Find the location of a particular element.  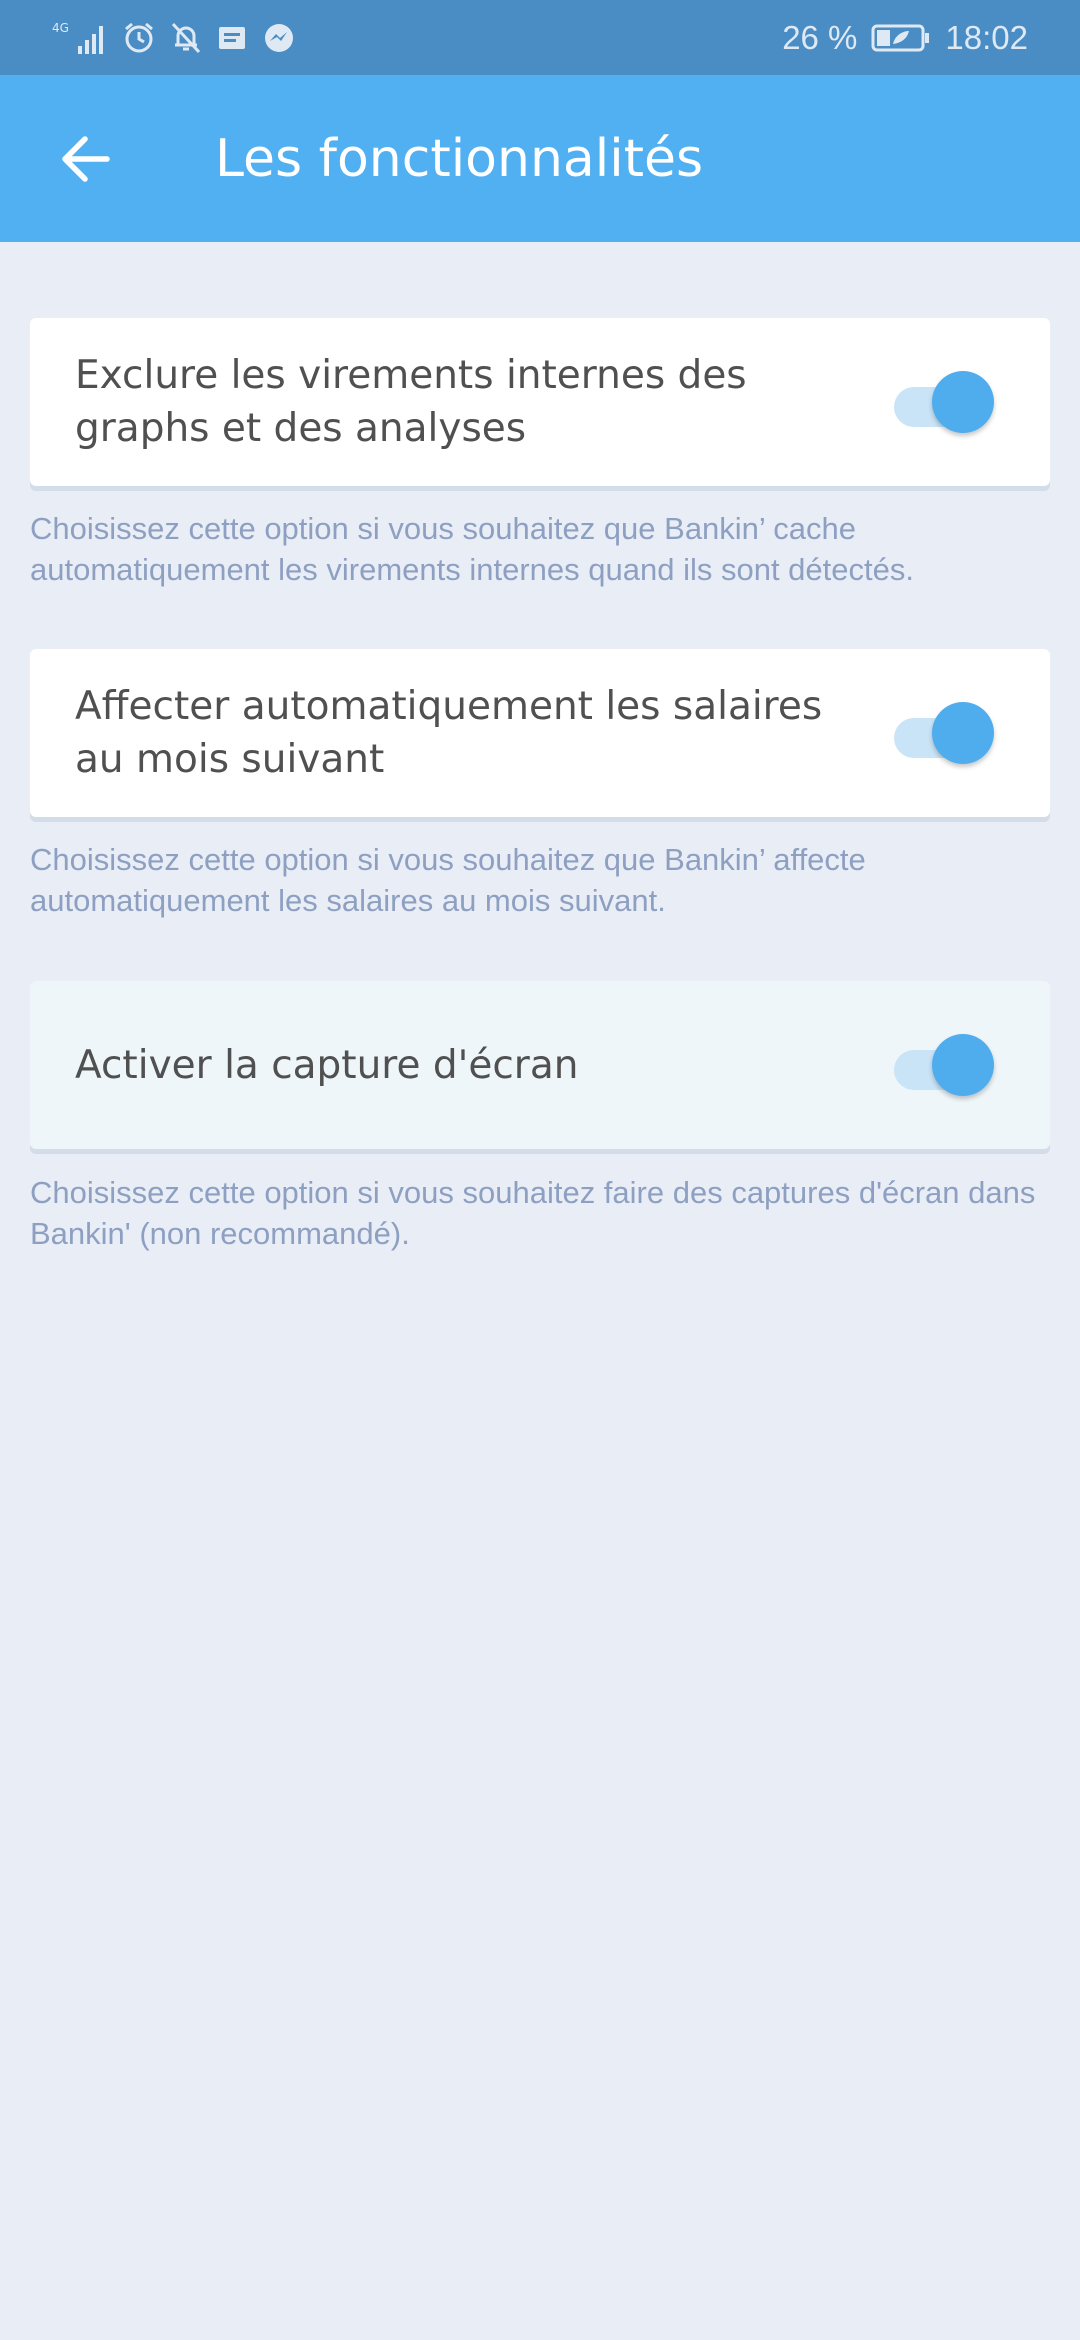

salary-next-month-toggle is located at coordinates (944, 733).